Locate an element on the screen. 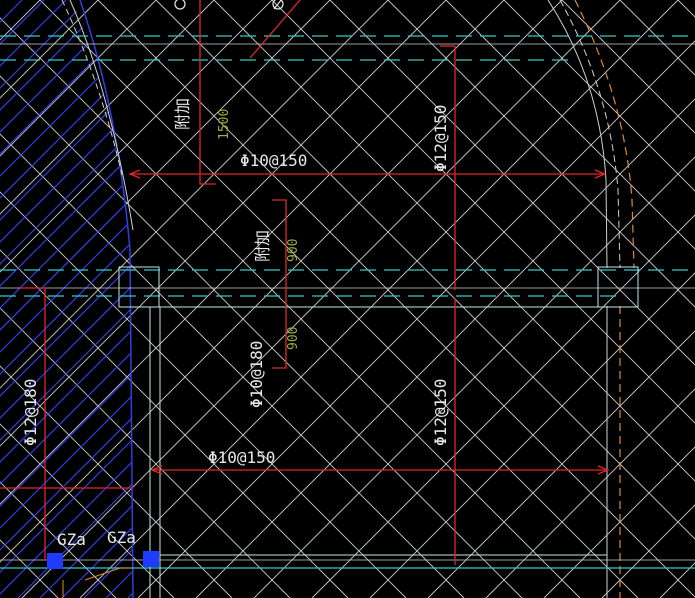 This screenshot has width=695, height=598. label-column-gza-1: GZa is located at coordinates (71, 539).